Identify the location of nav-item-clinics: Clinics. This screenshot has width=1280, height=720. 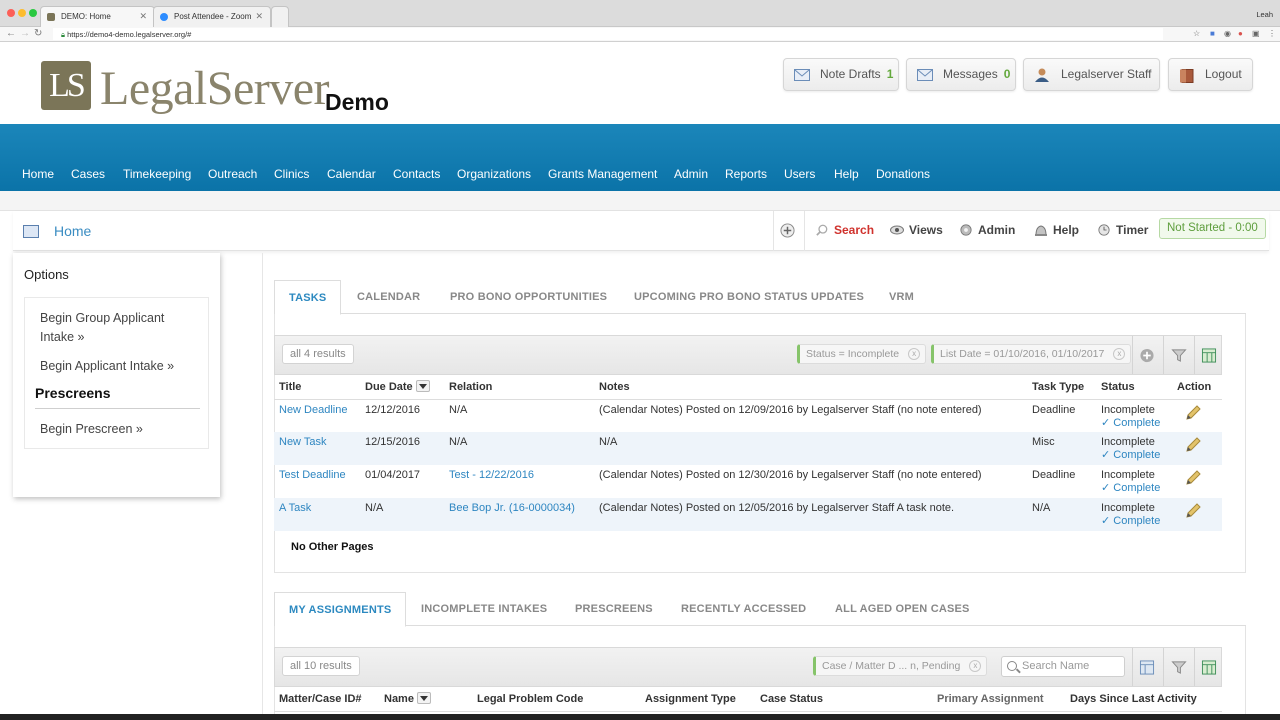
(291, 174).